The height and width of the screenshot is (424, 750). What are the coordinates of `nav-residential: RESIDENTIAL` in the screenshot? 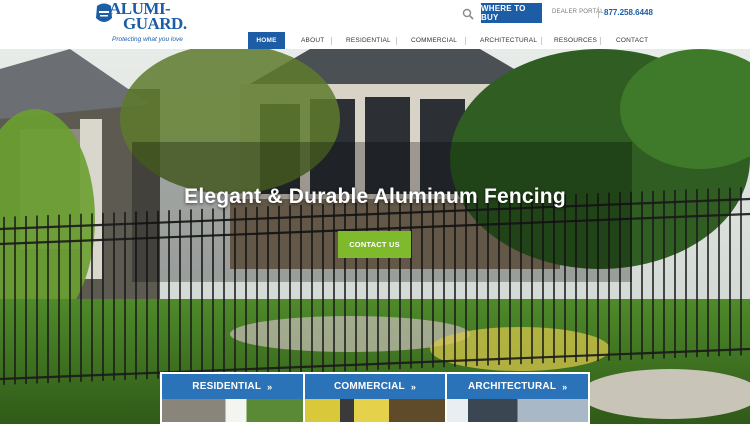 It's located at (371, 40).